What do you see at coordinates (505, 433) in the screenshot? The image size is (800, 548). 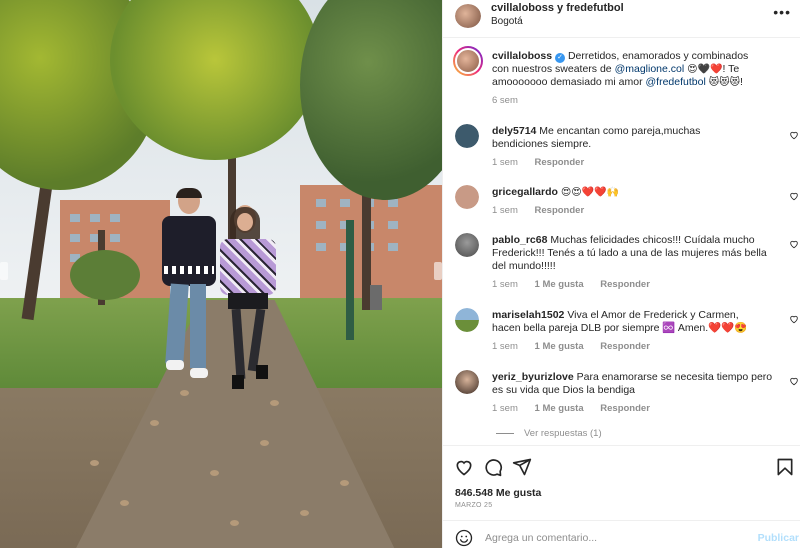 I see `replies-divider` at bounding box center [505, 433].